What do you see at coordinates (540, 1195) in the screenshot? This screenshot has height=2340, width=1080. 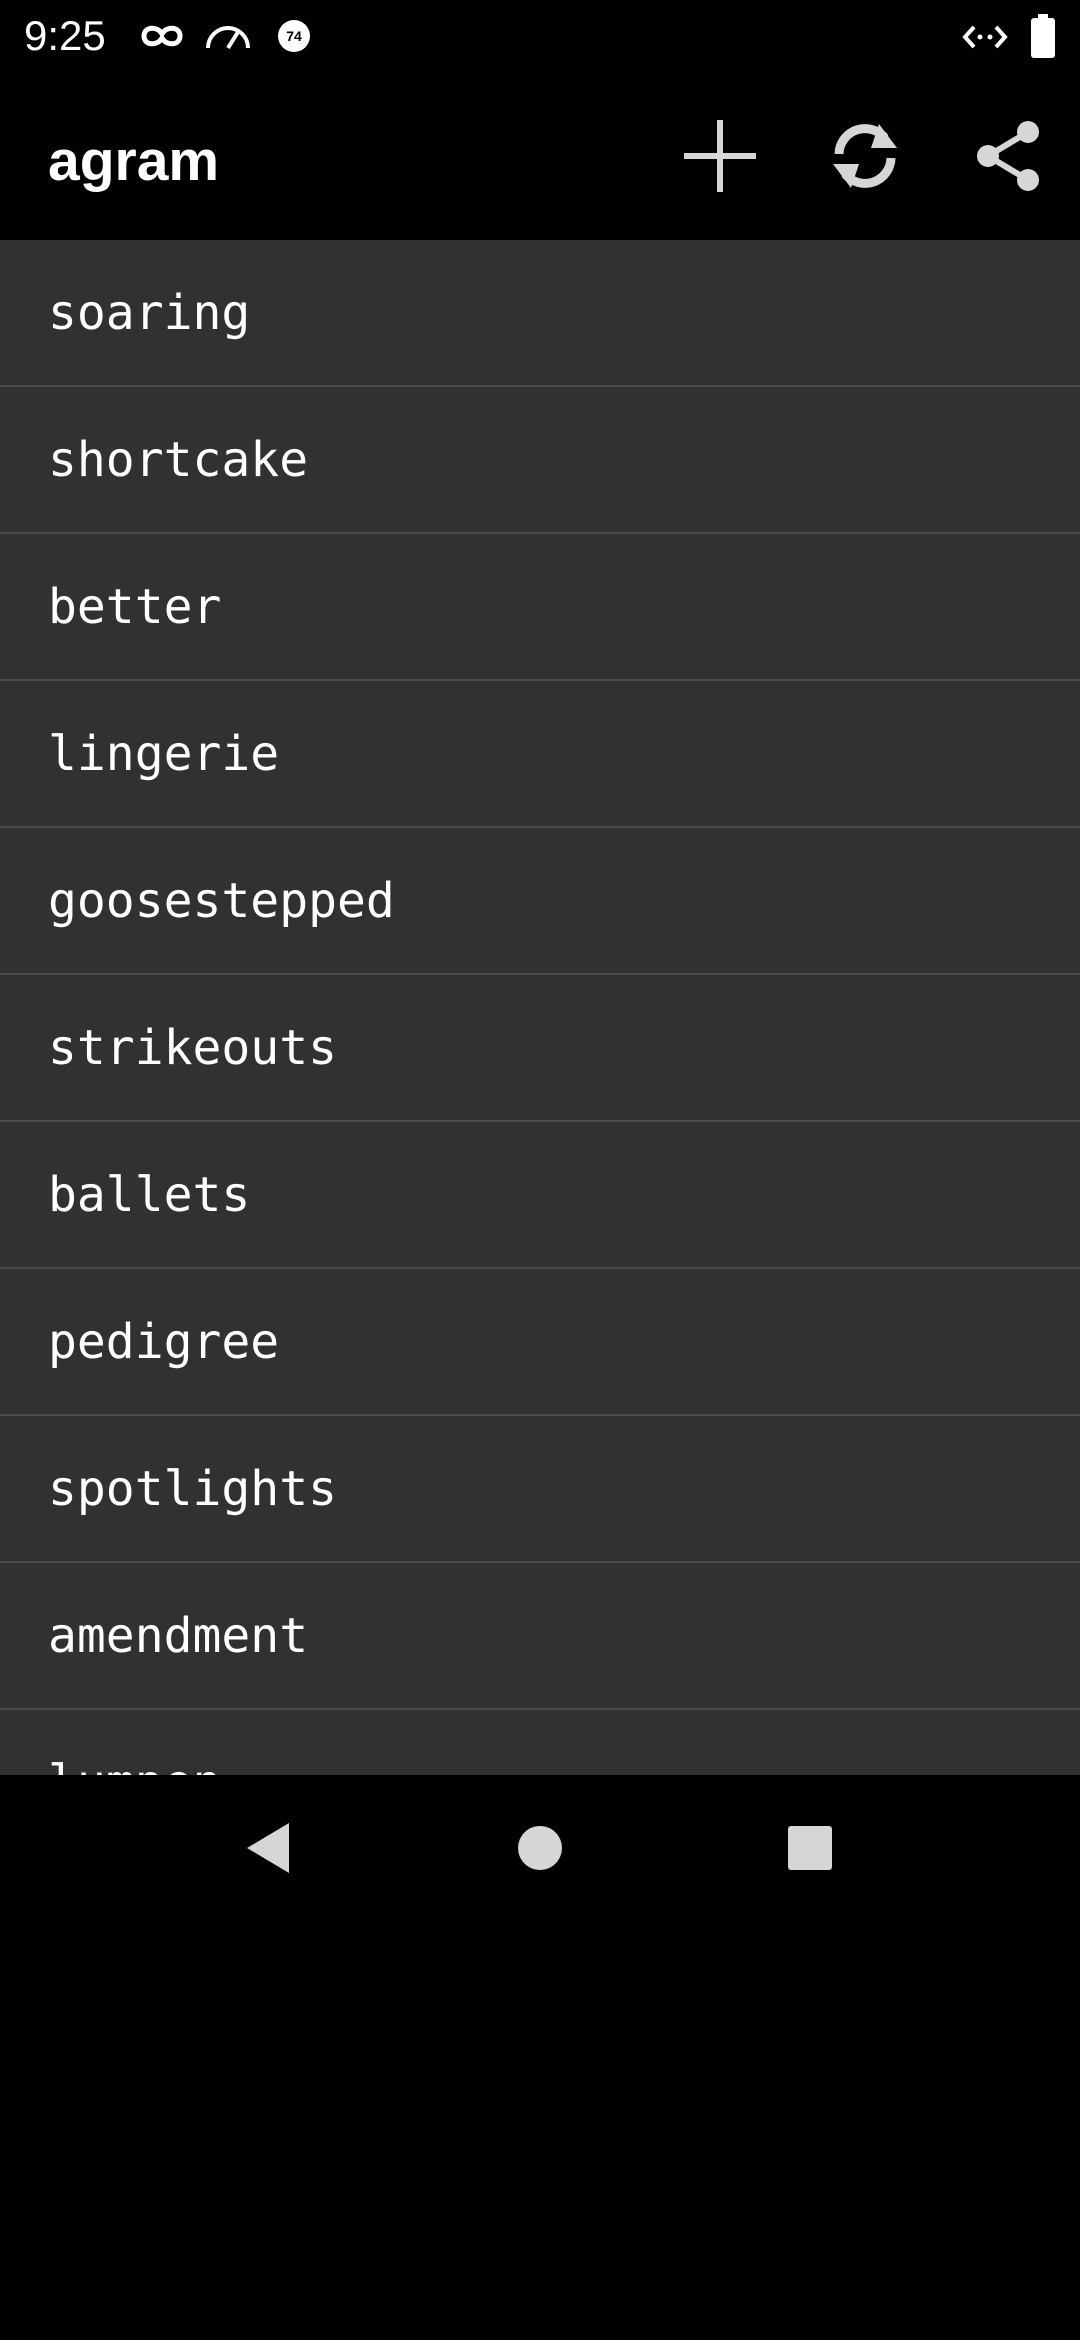 I see `list-item: ballets` at bounding box center [540, 1195].